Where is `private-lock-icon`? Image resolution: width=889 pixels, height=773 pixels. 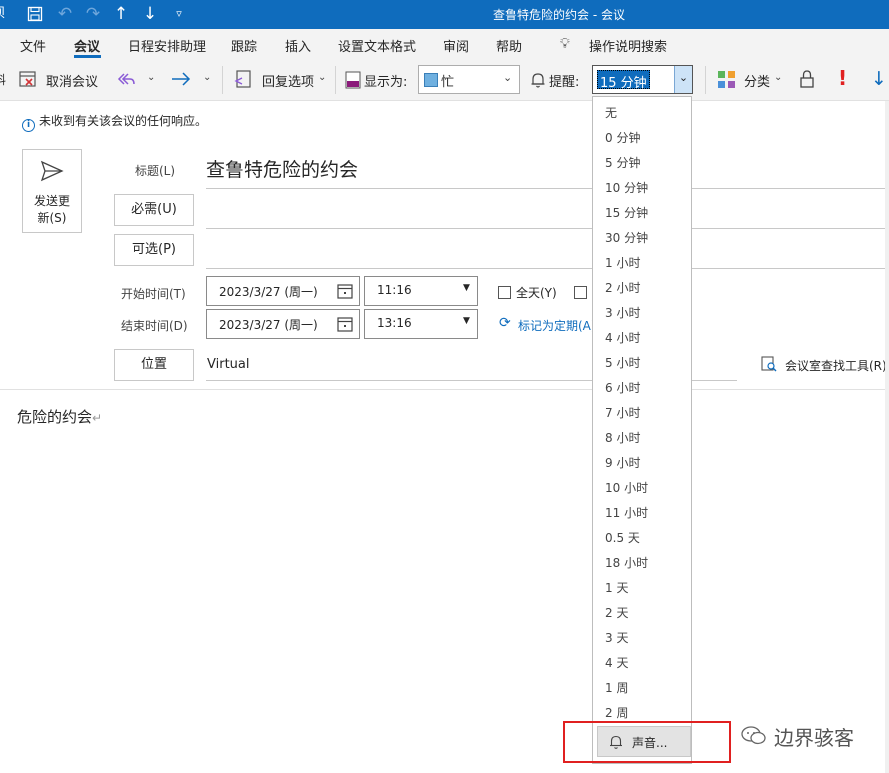 private-lock-icon is located at coordinates (807, 80).